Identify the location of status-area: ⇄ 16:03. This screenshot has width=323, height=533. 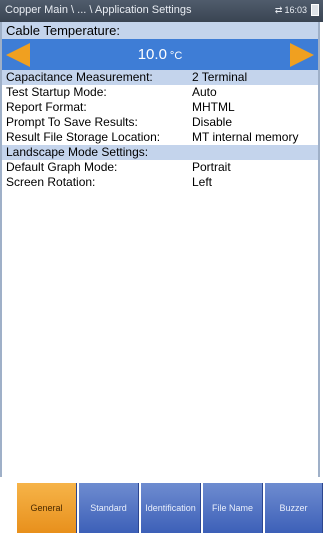
(297, 10).